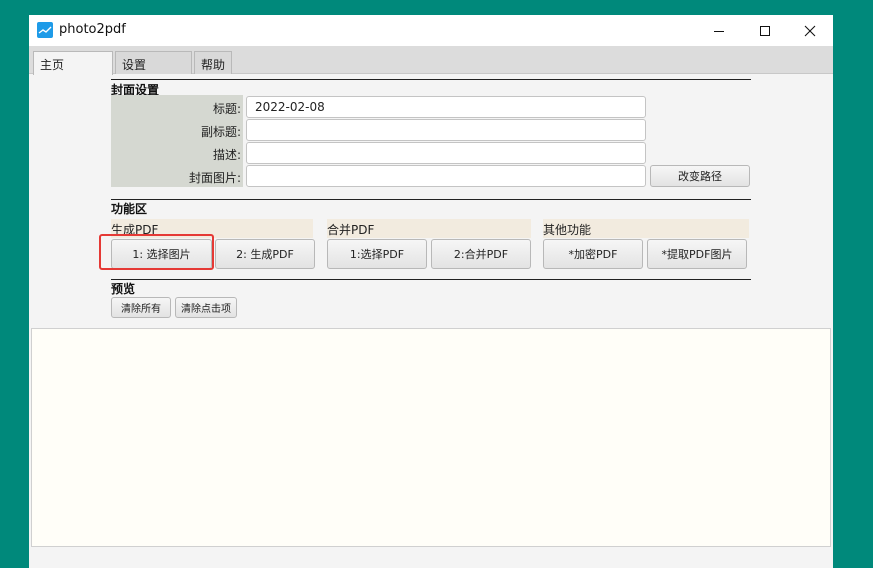  What do you see at coordinates (226, 155) in the screenshot?
I see `description-label: 描述:` at bounding box center [226, 155].